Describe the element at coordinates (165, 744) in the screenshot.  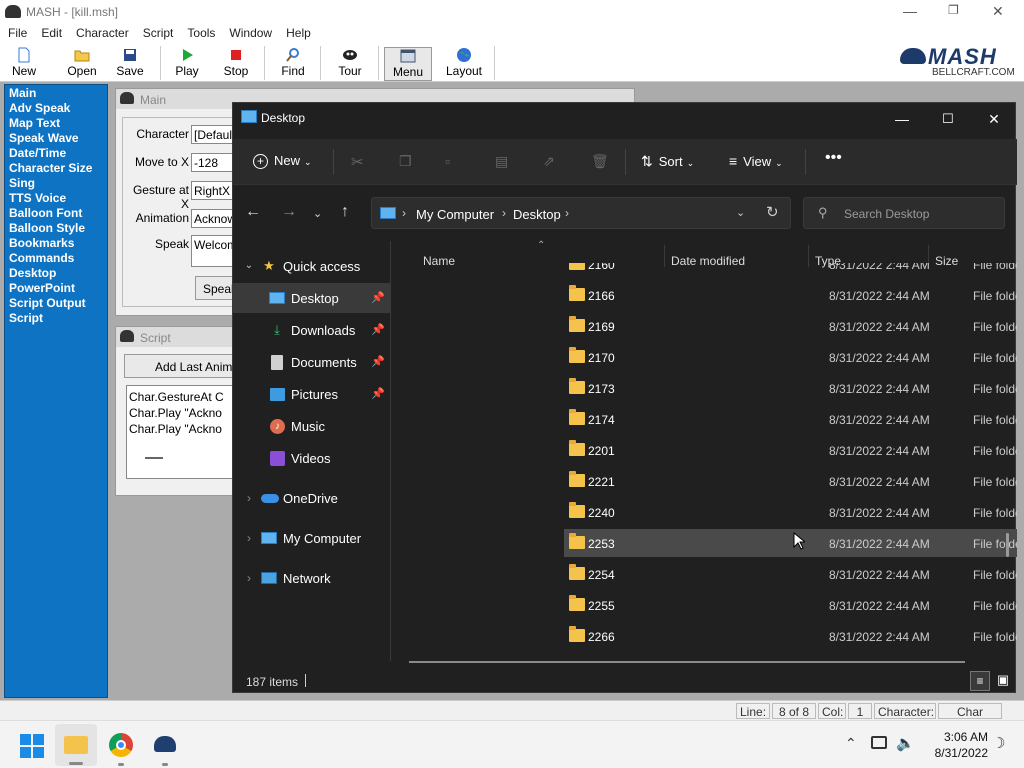
I see `mash-taskbar-icon` at that location.